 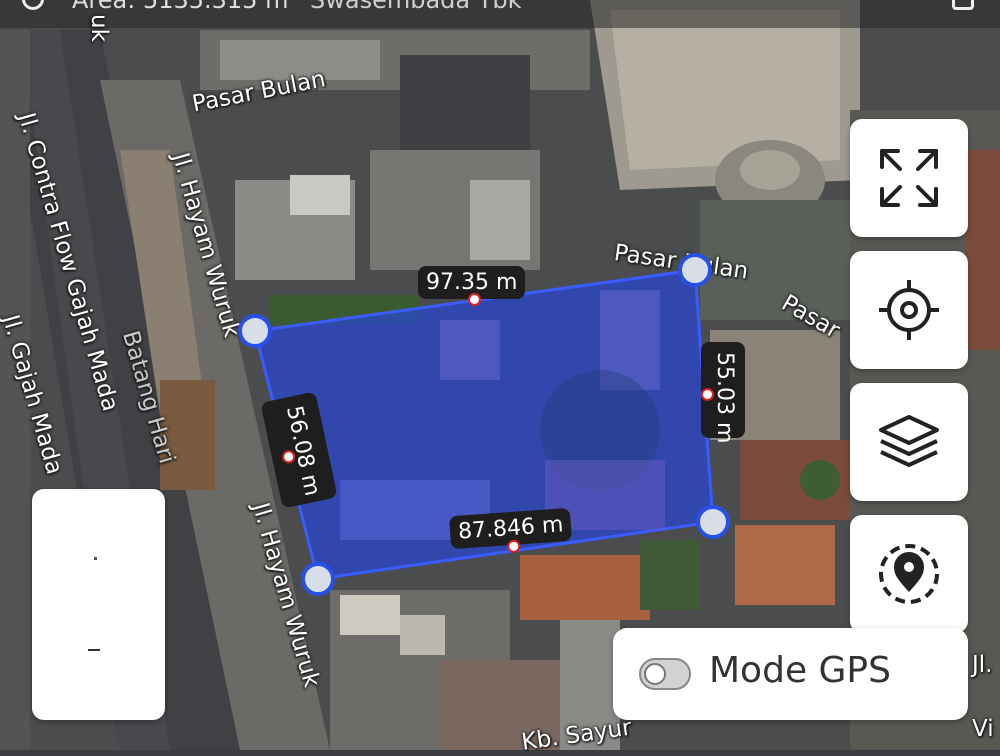 What do you see at coordinates (472, 282) in the screenshot?
I see `measurement-top-text: 97.35 m` at bounding box center [472, 282].